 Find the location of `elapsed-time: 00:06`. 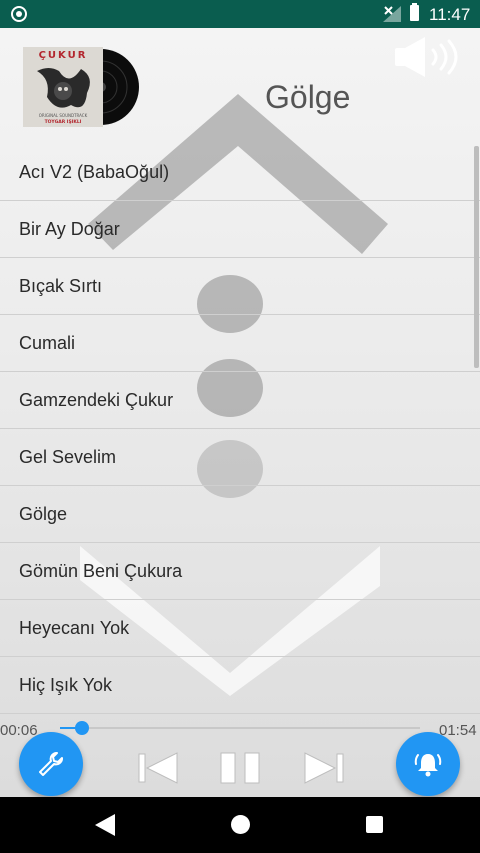

elapsed-time: 00:06 is located at coordinates (19, 730).